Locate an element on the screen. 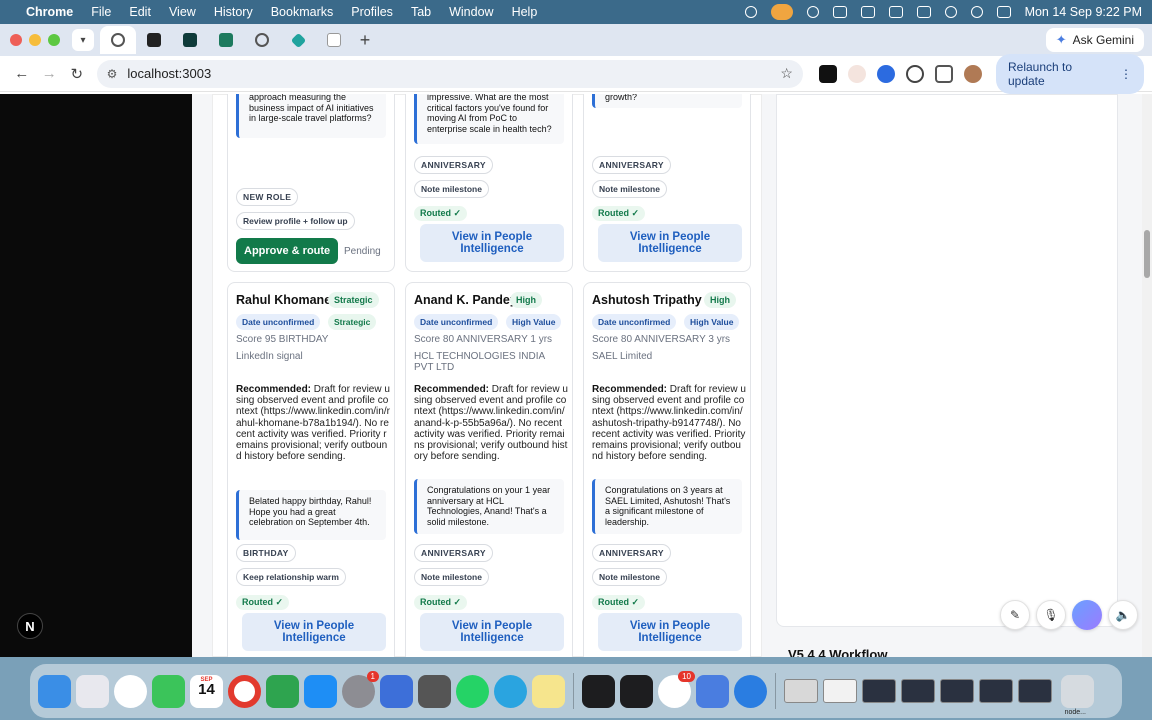 The image size is (1152, 720). address-bar: ⚙ localhost:3003 ☆ is located at coordinates (449, 73).